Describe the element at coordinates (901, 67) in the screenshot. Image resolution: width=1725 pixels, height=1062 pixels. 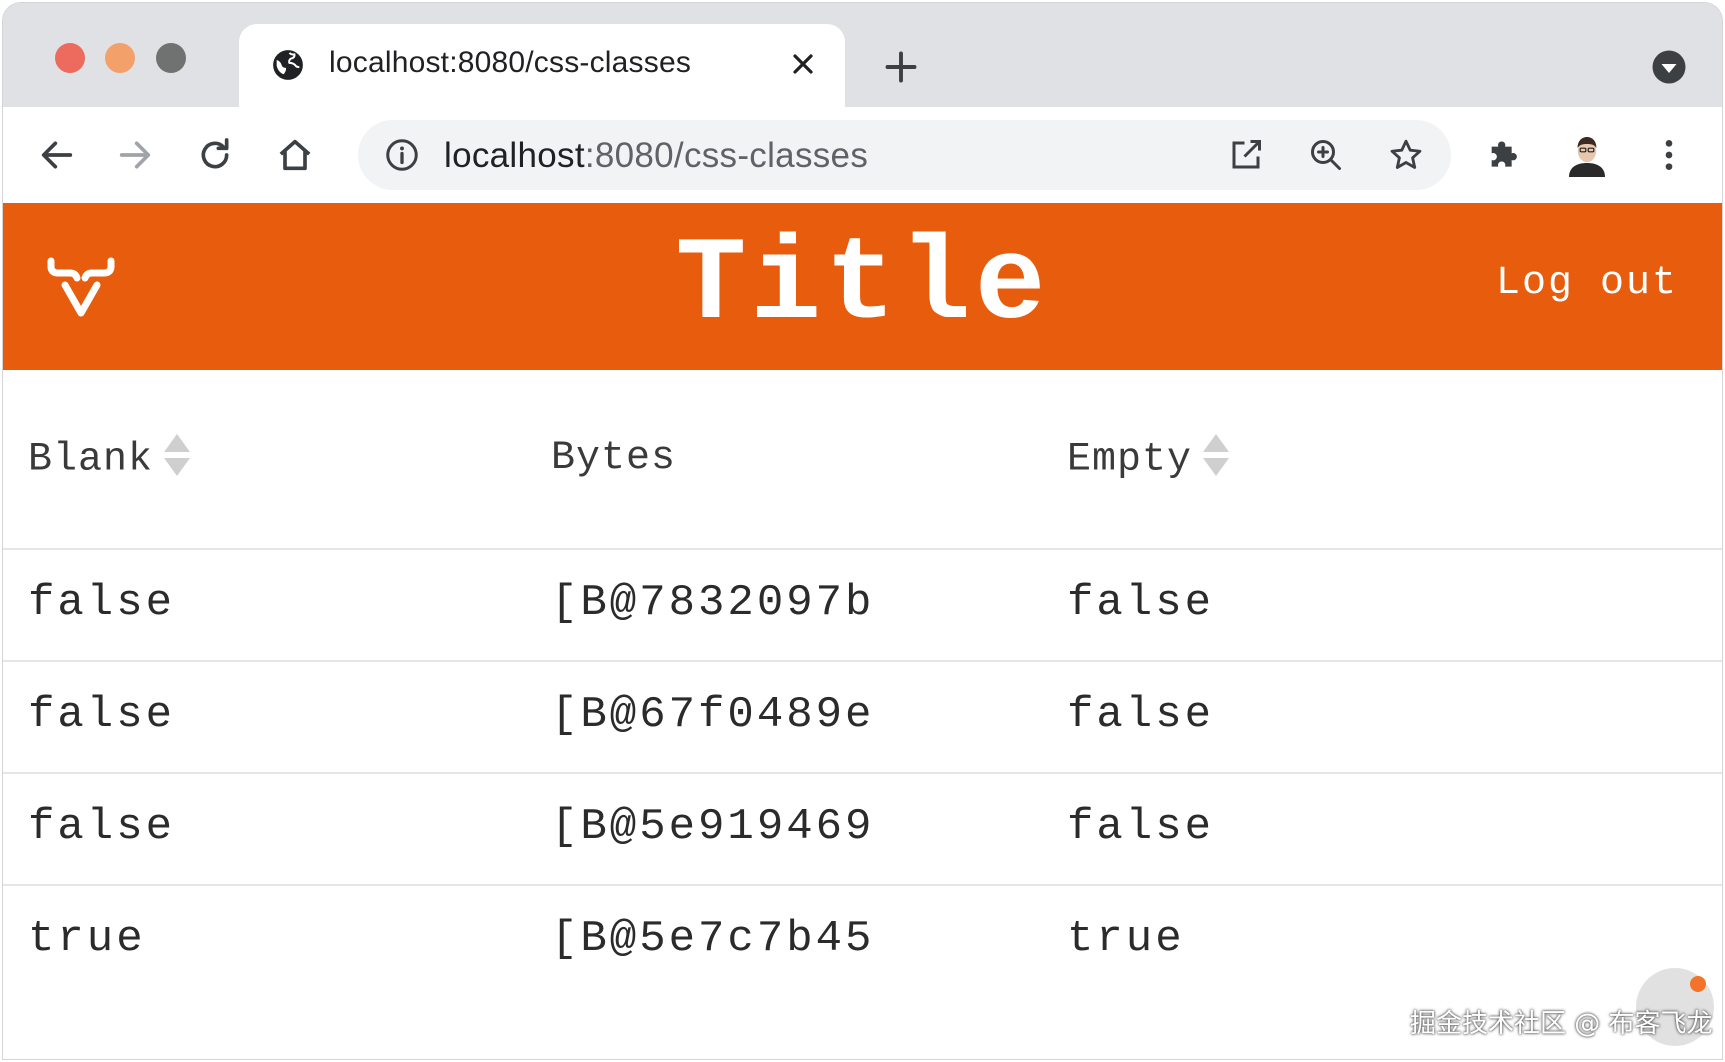
I see `plus-icon` at that location.